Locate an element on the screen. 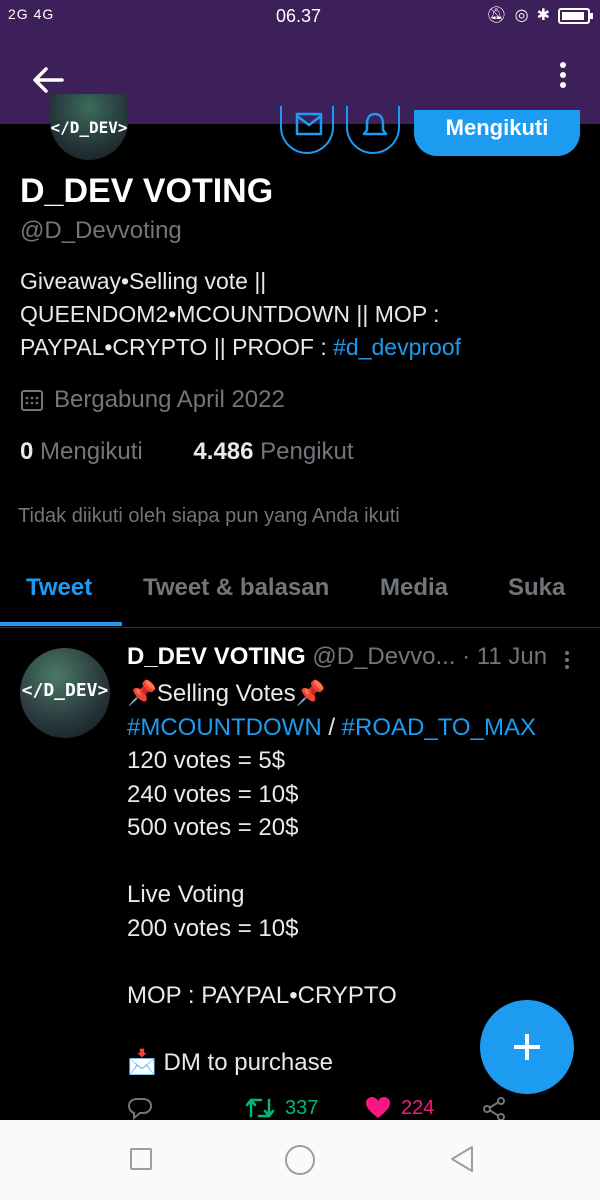 This screenshot has width=600, height=1200. reply-icon is located at coordinates (140, 1109).